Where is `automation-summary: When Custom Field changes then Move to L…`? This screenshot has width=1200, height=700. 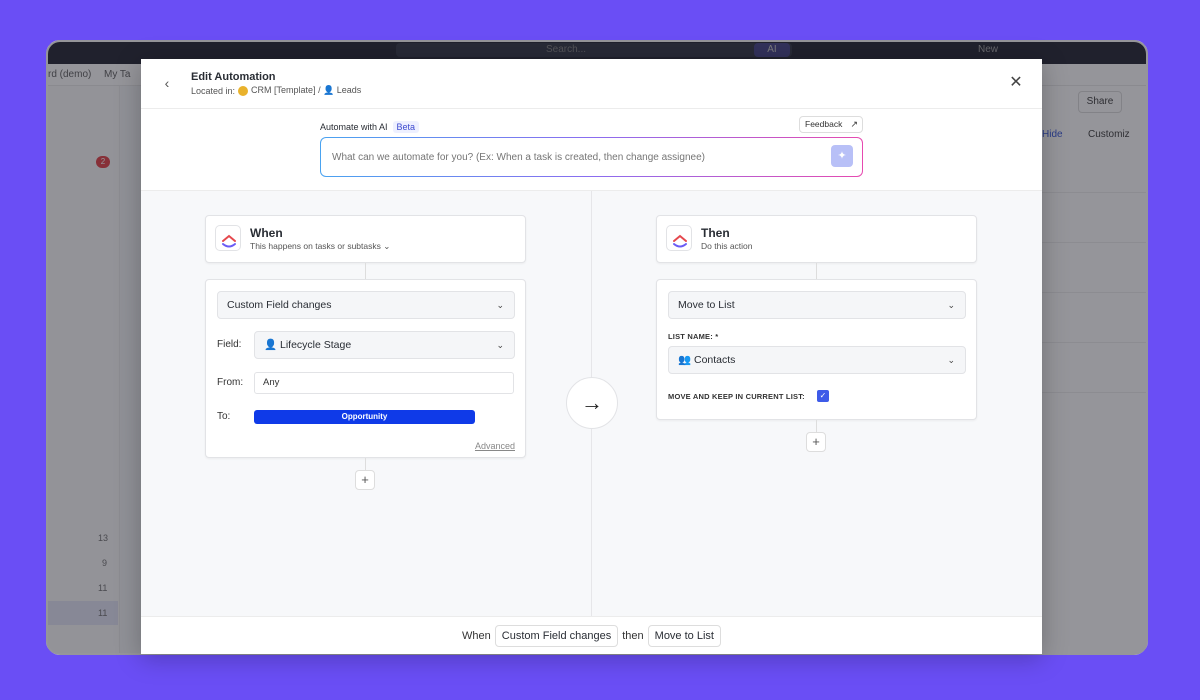
automation-summary: When Custom Field changes then Move to L… is located at coordinates (591, 635).